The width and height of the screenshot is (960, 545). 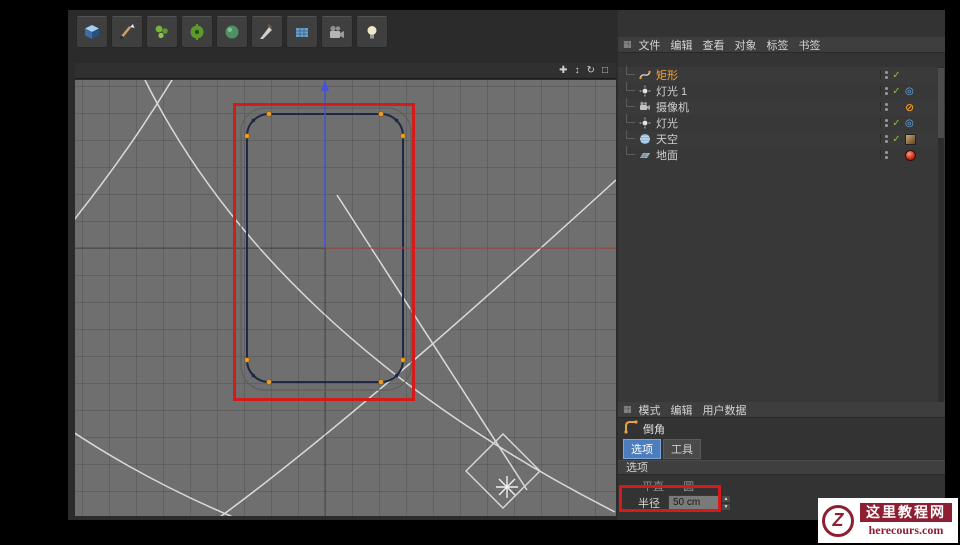 What do you see at coordinates (906, 529) in the screenshot?
I see `watermark-url: herecours.com` at bounding box center [906, 529].